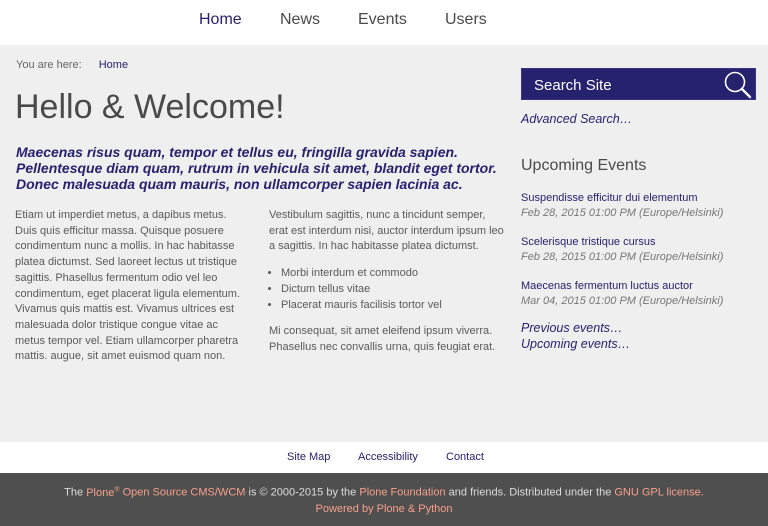 Image resolution: width=768 pixels, height=526 pixels. What do you see at coordinates (622, 301) in the screenshot?
I see `event-date: Mar 04, 2015 01:00 PM (Europe/Helsinki)` at bounding box center [622, 301].